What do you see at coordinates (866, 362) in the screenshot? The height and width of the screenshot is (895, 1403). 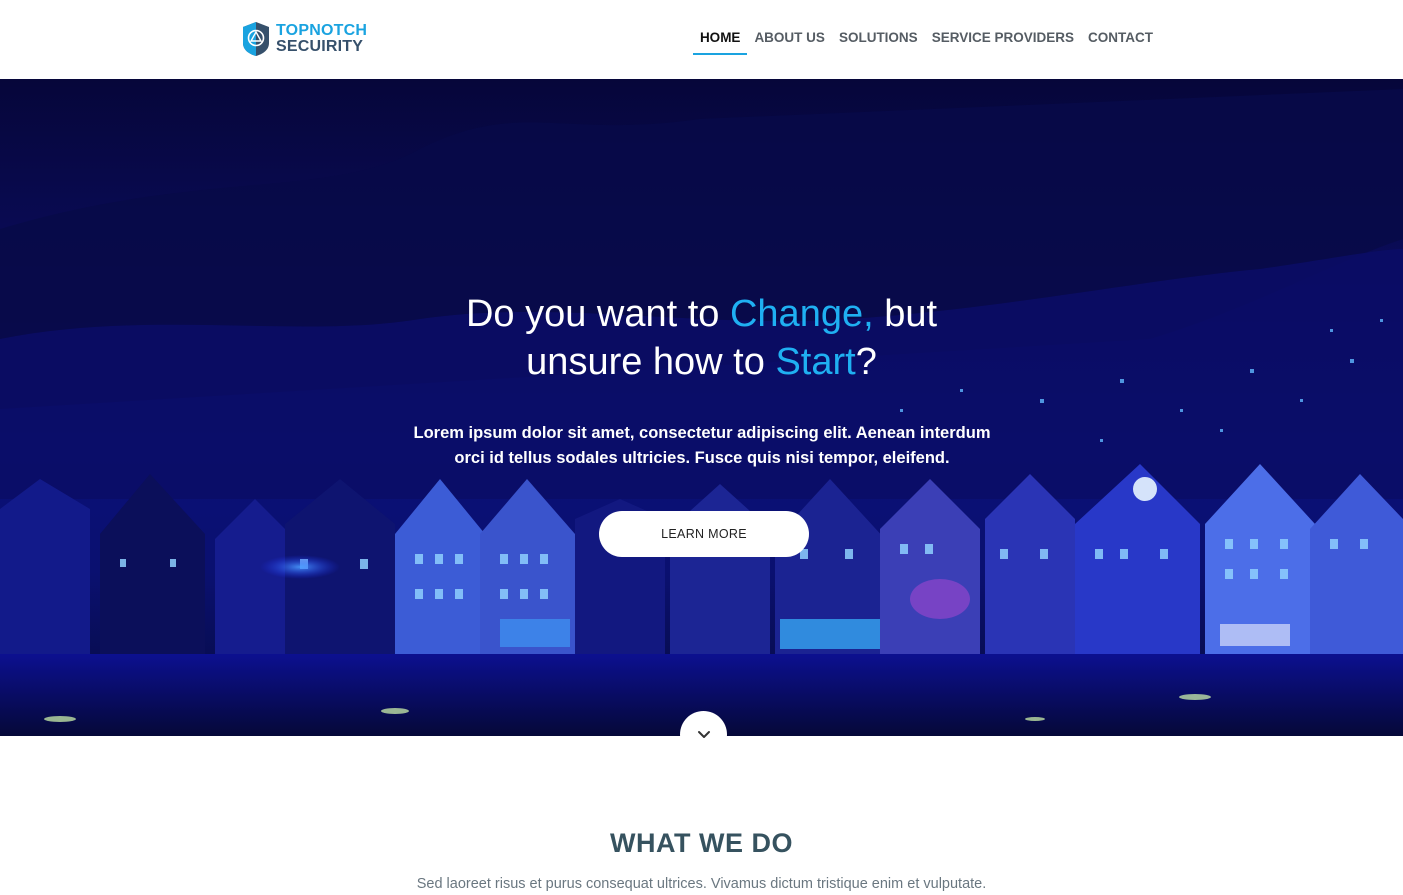 I see `hero-headline-part4: ?` at bounding box center [866, 362].